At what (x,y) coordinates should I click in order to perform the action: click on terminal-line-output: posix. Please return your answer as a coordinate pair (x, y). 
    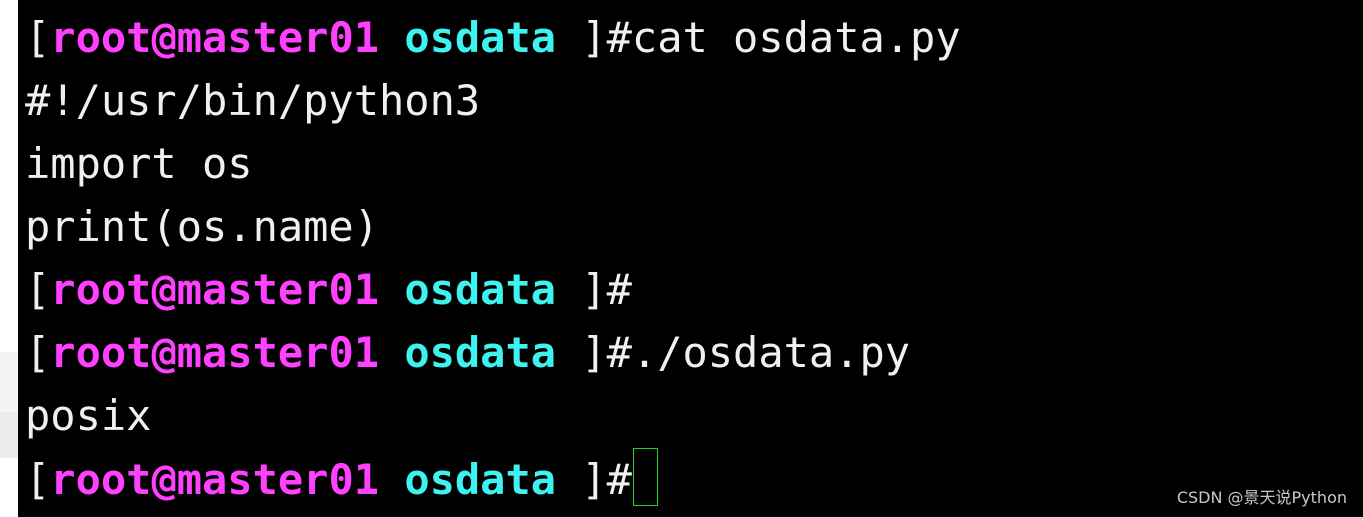
    Looking at the image, I should click on (88, 416).